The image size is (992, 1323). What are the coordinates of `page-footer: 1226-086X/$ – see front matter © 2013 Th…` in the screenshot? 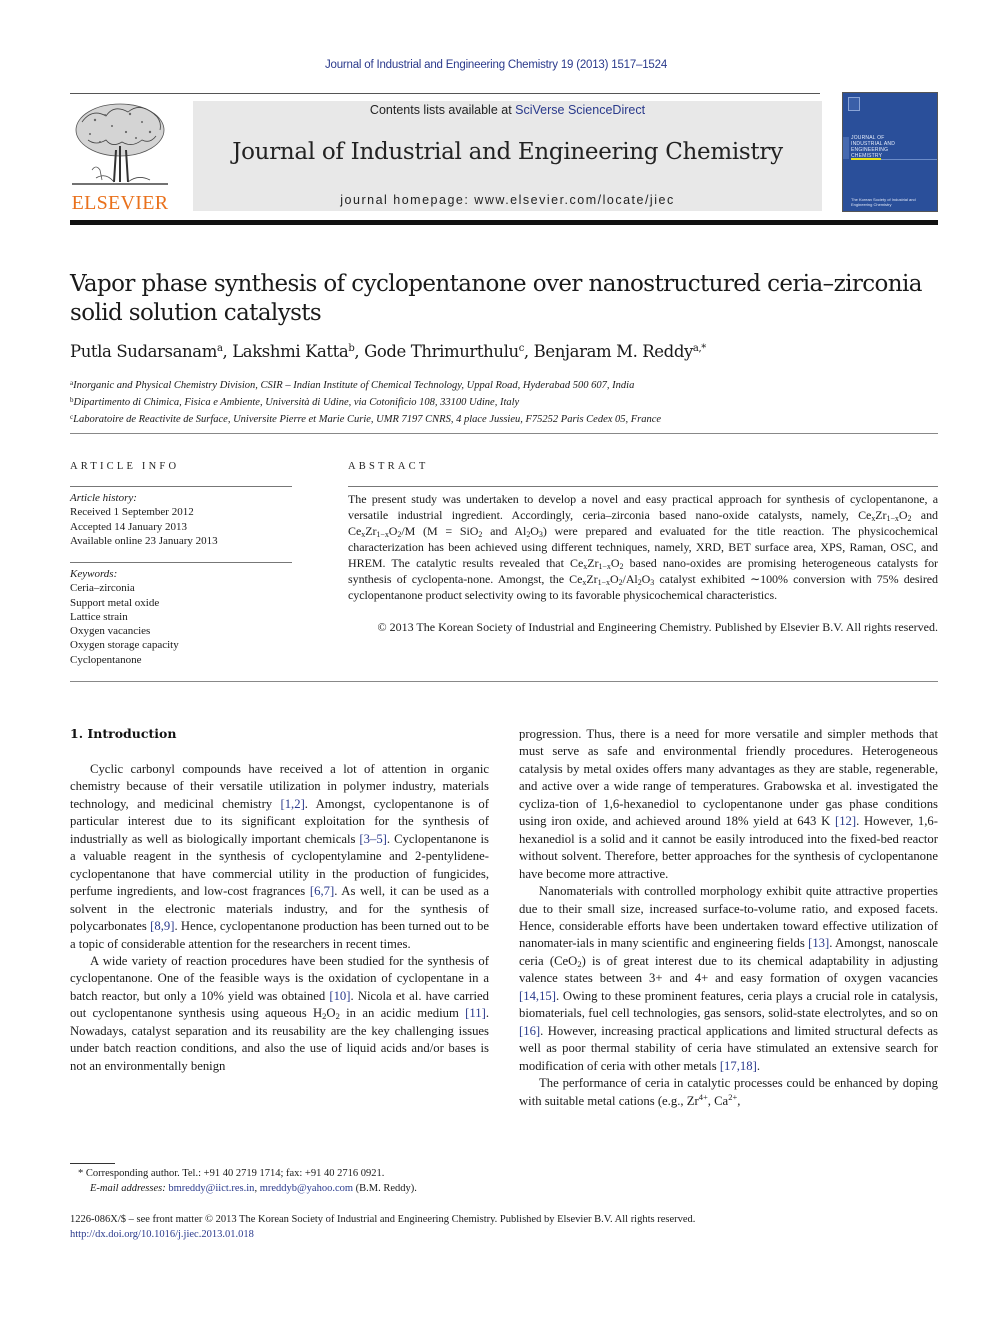 It's located at (504, 1227).